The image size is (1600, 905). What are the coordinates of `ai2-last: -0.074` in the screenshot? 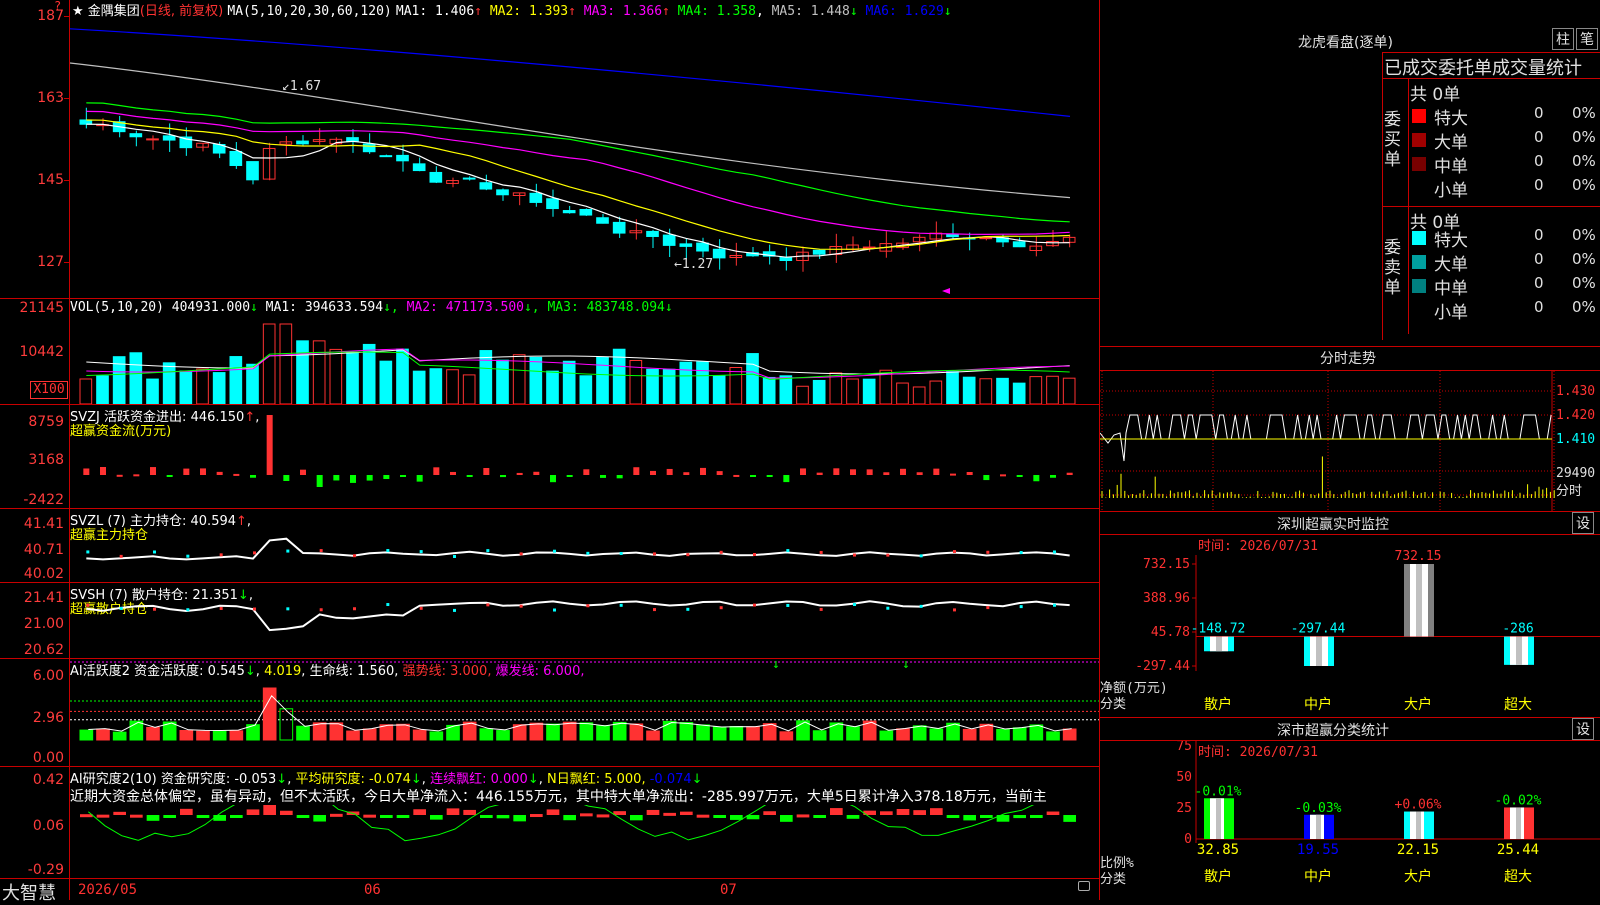 It's located at (670, 779).